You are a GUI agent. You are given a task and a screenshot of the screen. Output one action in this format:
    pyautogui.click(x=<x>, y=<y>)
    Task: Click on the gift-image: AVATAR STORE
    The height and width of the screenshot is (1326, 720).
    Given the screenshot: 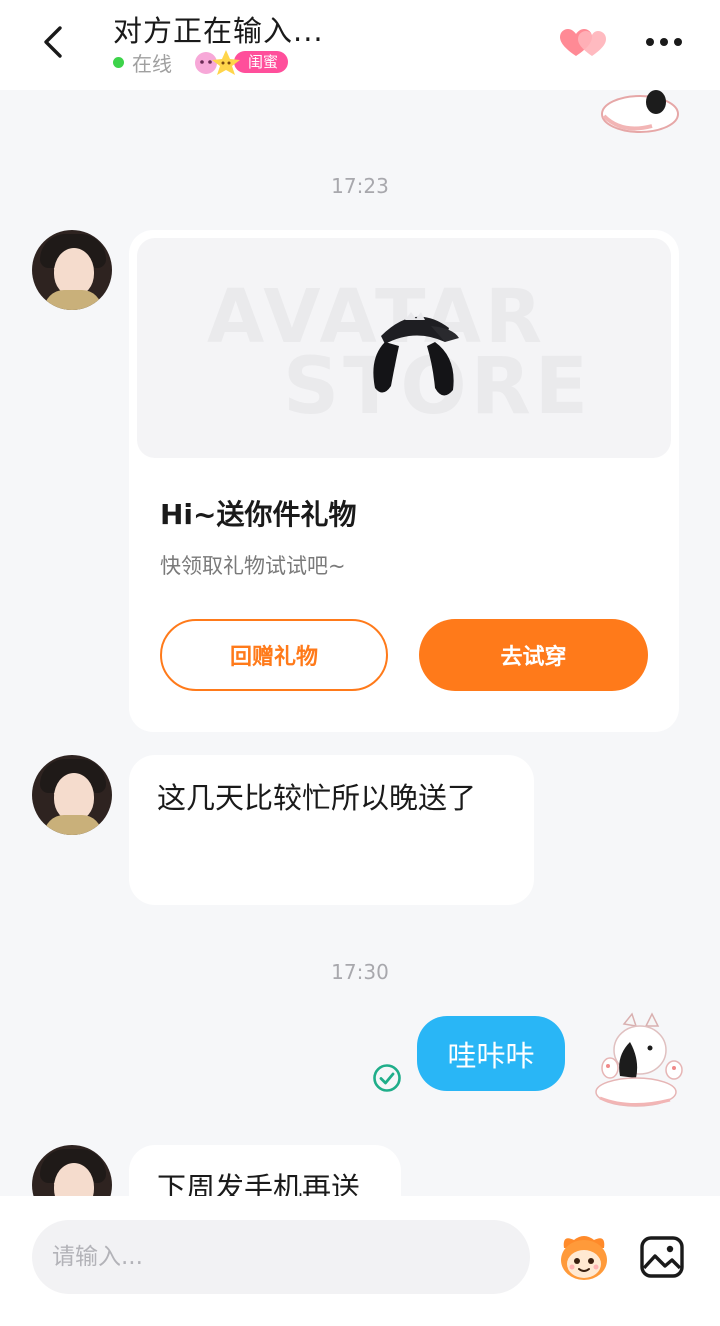 What is the action you would take?
    pyautogui.click(x=404, y=348)
    